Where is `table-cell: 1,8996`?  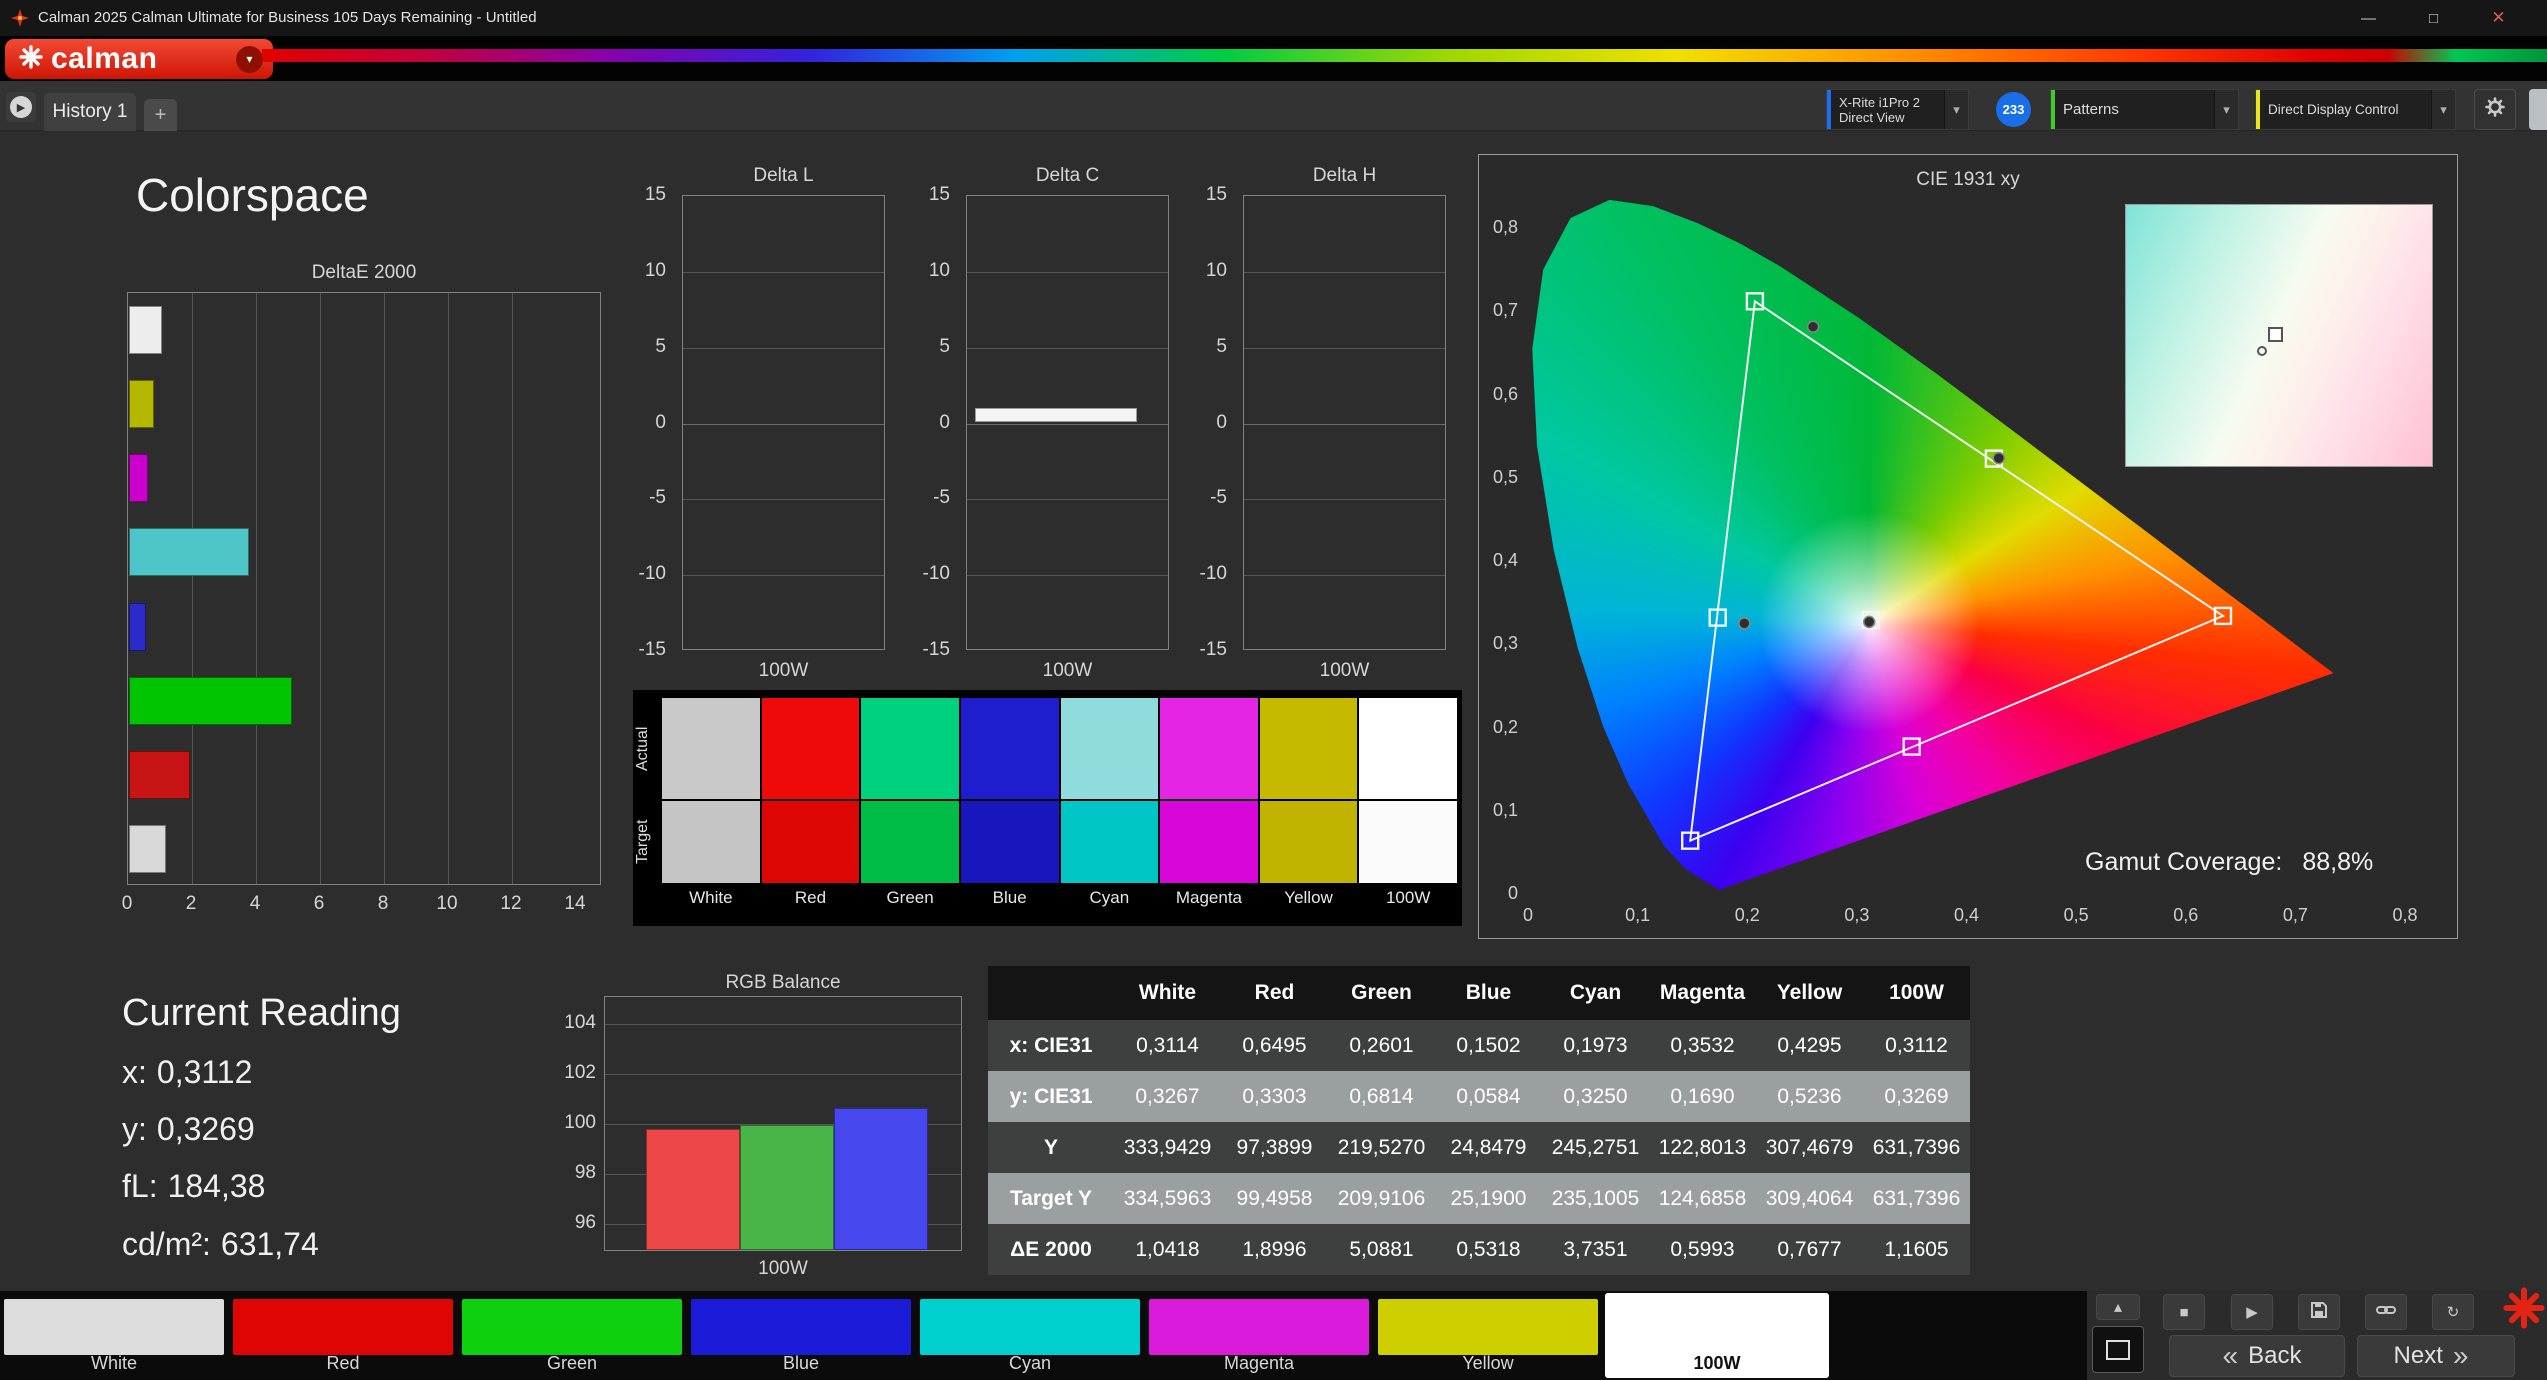
table-cell: 1,8996 is located at coordinates (1274, 1249).